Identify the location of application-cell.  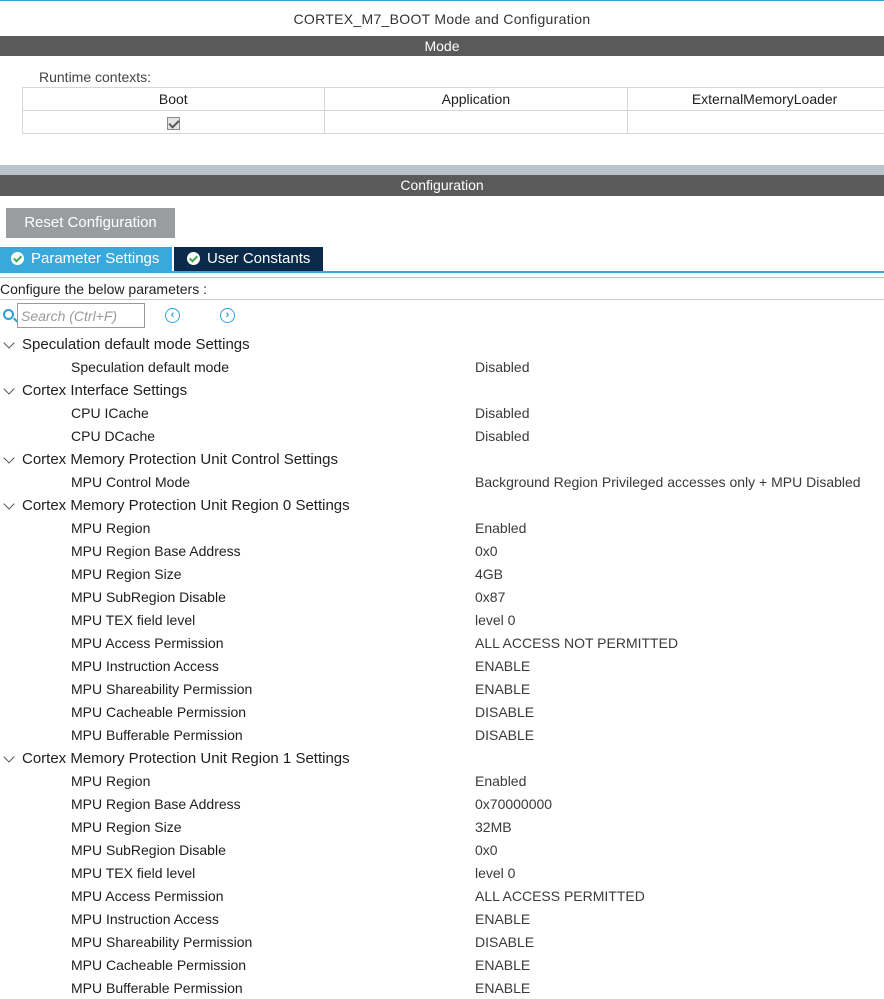
(476, 122).